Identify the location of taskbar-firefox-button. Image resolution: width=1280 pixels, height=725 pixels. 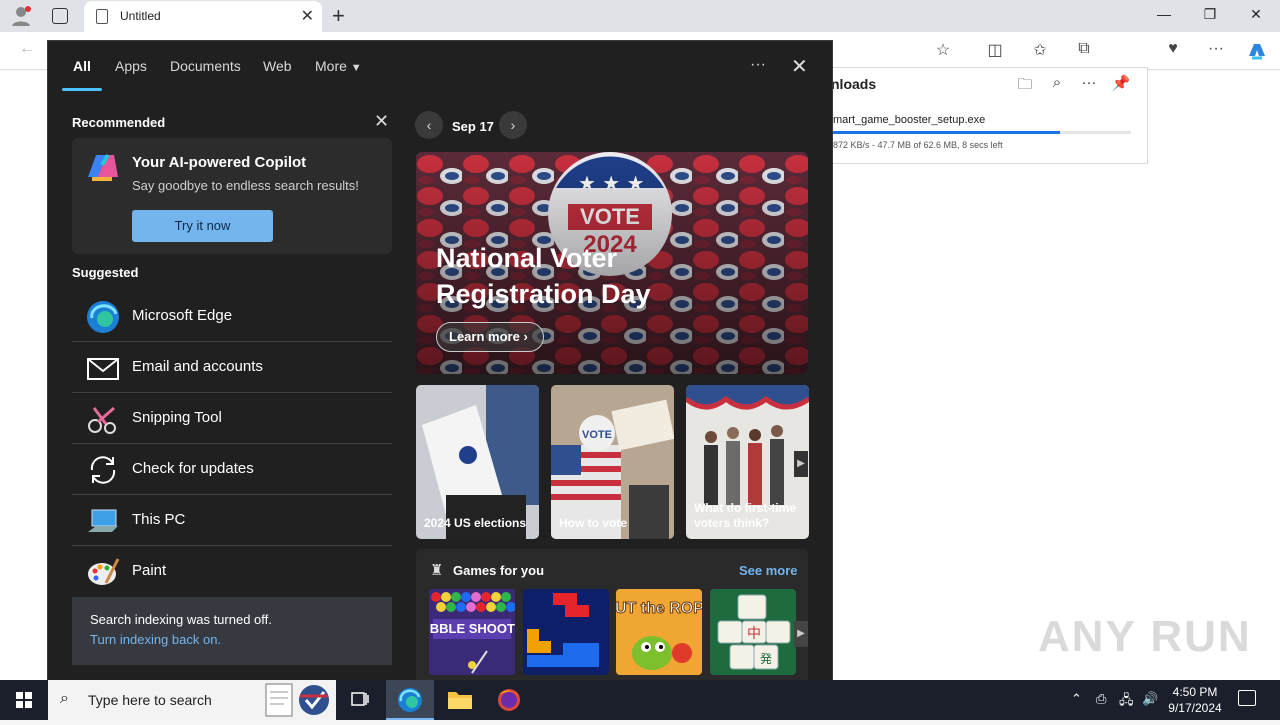
(509, 700).